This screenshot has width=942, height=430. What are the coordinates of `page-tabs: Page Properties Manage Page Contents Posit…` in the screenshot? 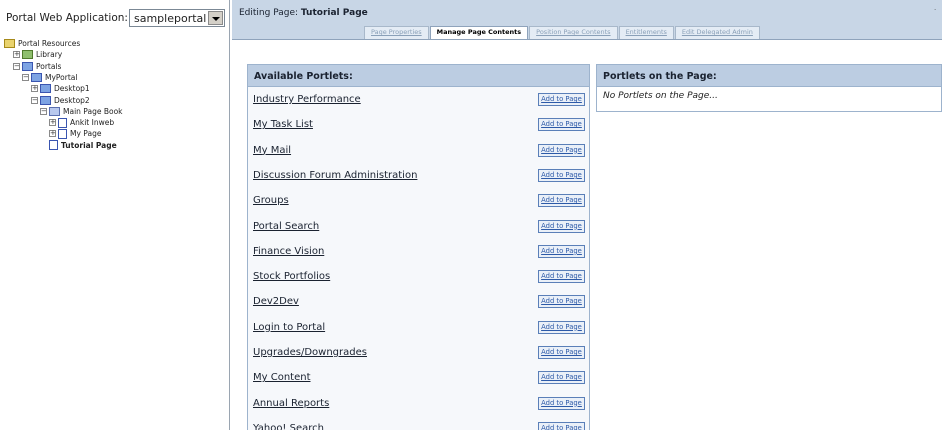 It's located at (562, 33).